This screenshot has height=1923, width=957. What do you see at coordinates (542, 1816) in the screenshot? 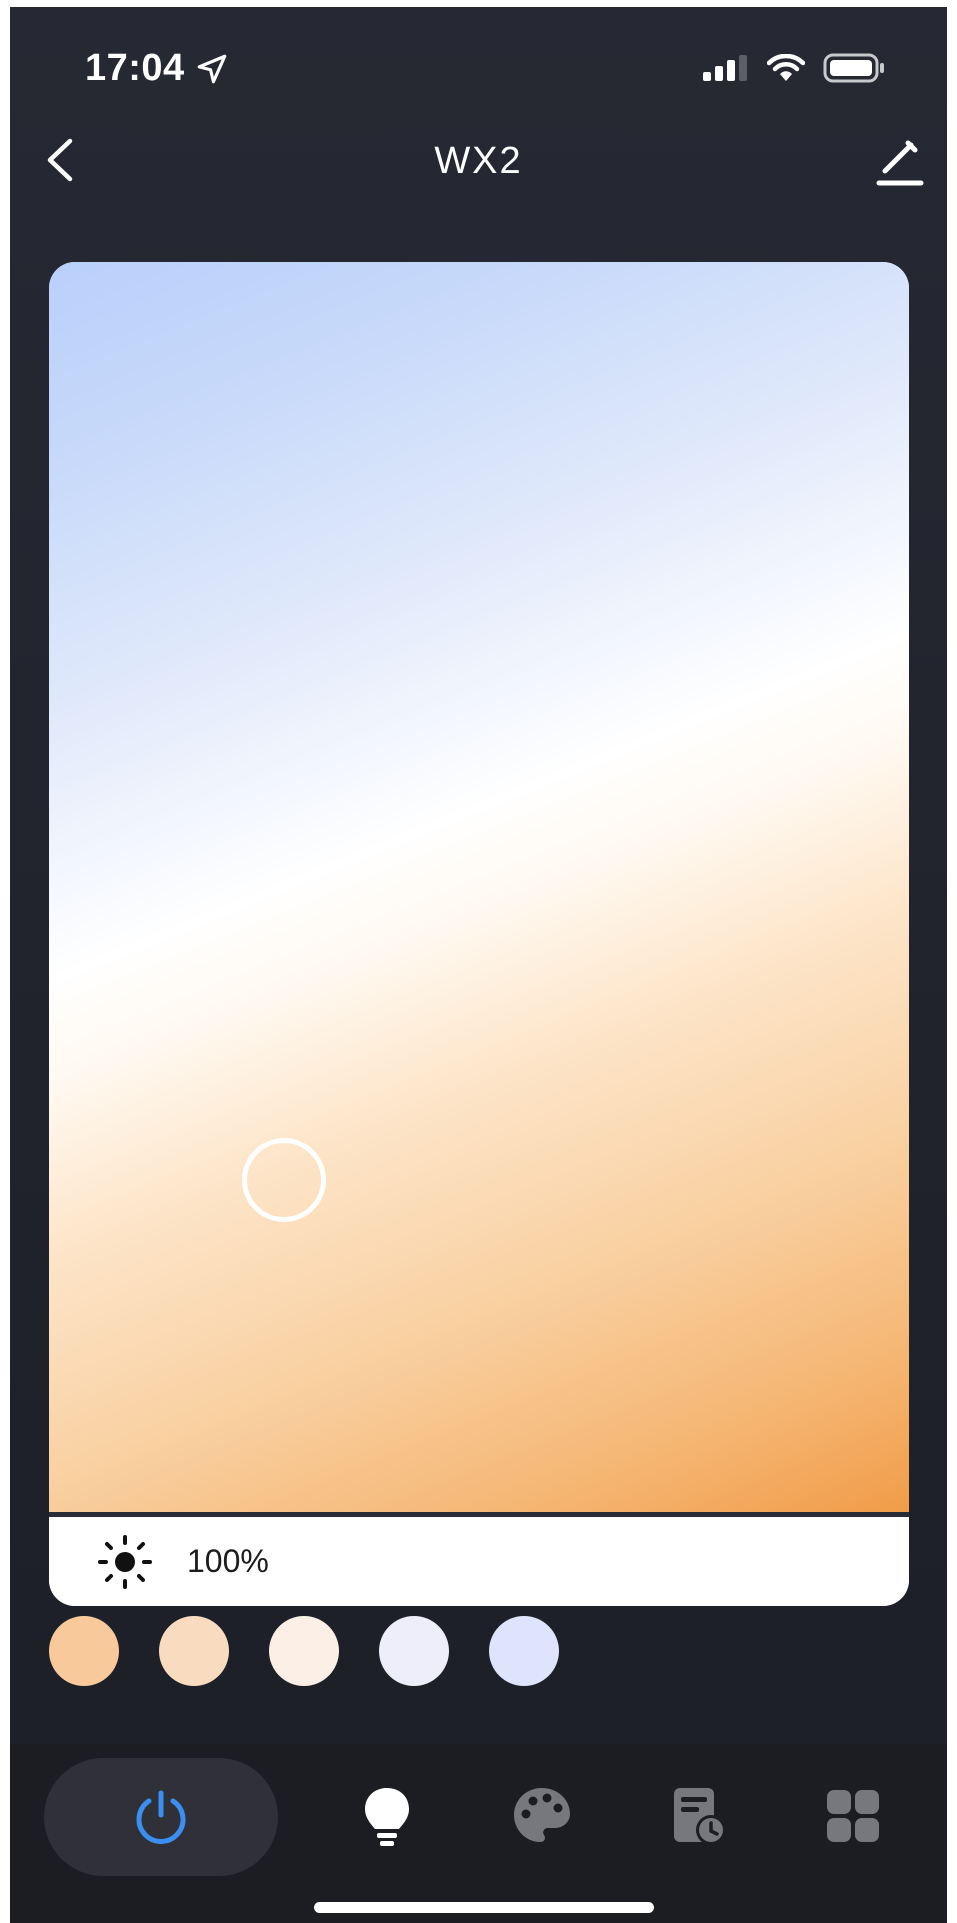
I see `palette-icon` at bounding box center [542, 1816].